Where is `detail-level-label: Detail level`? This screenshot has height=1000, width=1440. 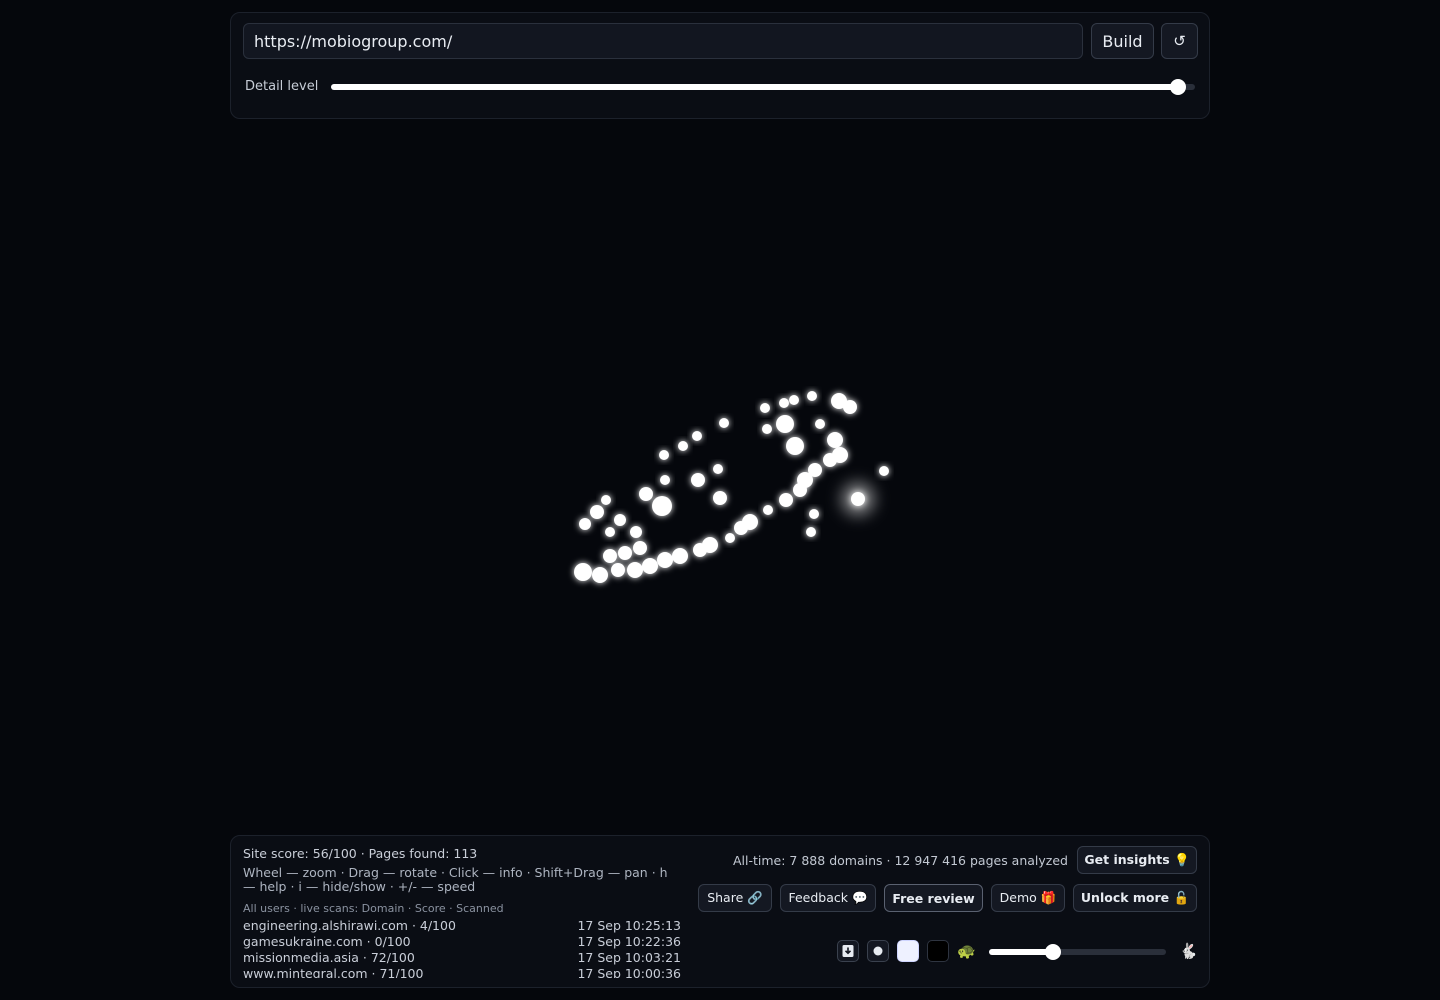
detail-level-label: Detail level is located at coordinates (282, 86).